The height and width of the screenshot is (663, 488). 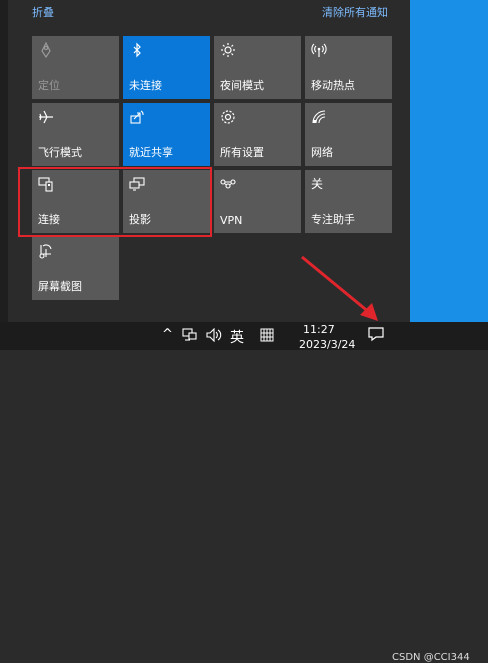 What do you see at coordinates (257, 67) in the screenshot?
I see `tile-night-light: 夜间模式` at bounding box center [257, 67].